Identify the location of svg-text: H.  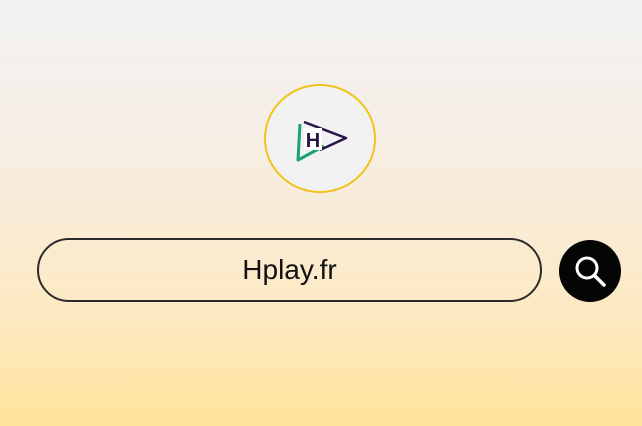
(313, 141).